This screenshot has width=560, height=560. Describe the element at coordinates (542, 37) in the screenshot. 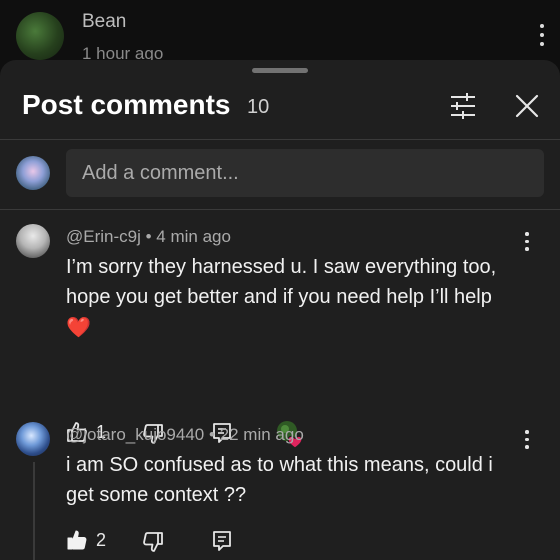

I see `more-options-icon` at that location.